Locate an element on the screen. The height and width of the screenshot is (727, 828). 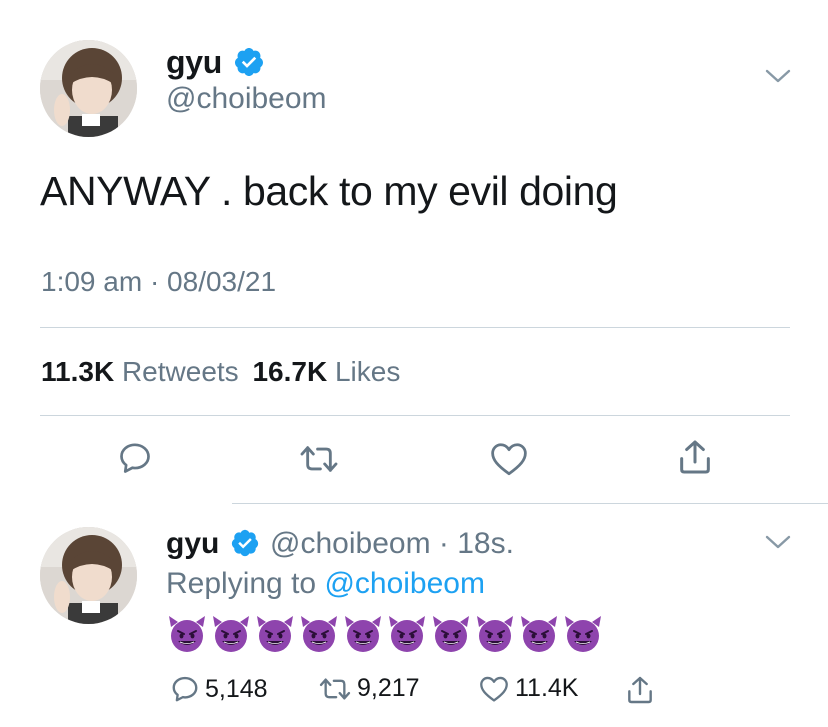
like-button is located at coordinates (509, 459).